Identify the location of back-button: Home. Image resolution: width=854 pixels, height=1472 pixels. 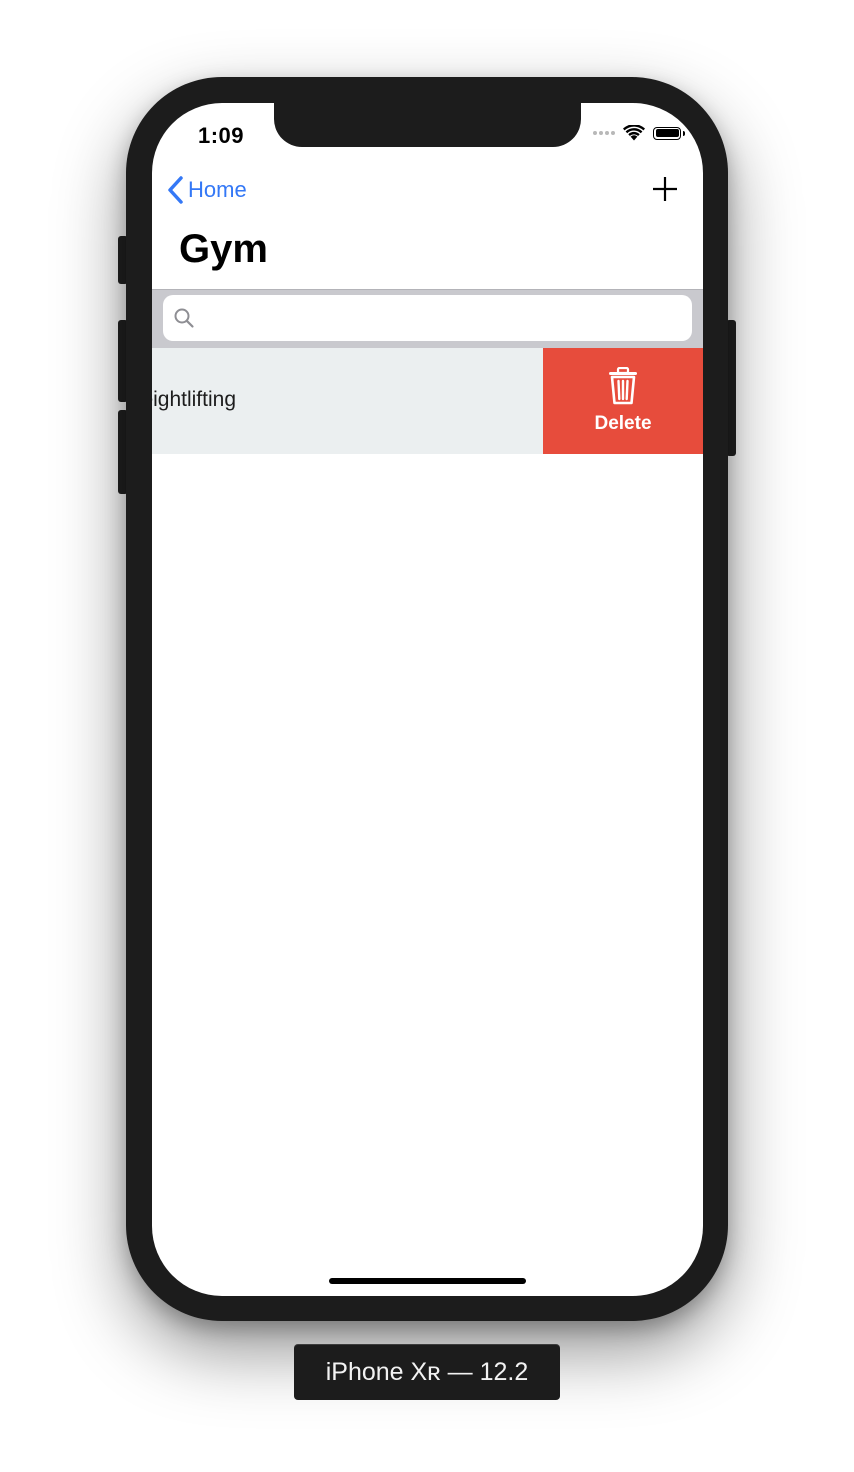
(206, 190).